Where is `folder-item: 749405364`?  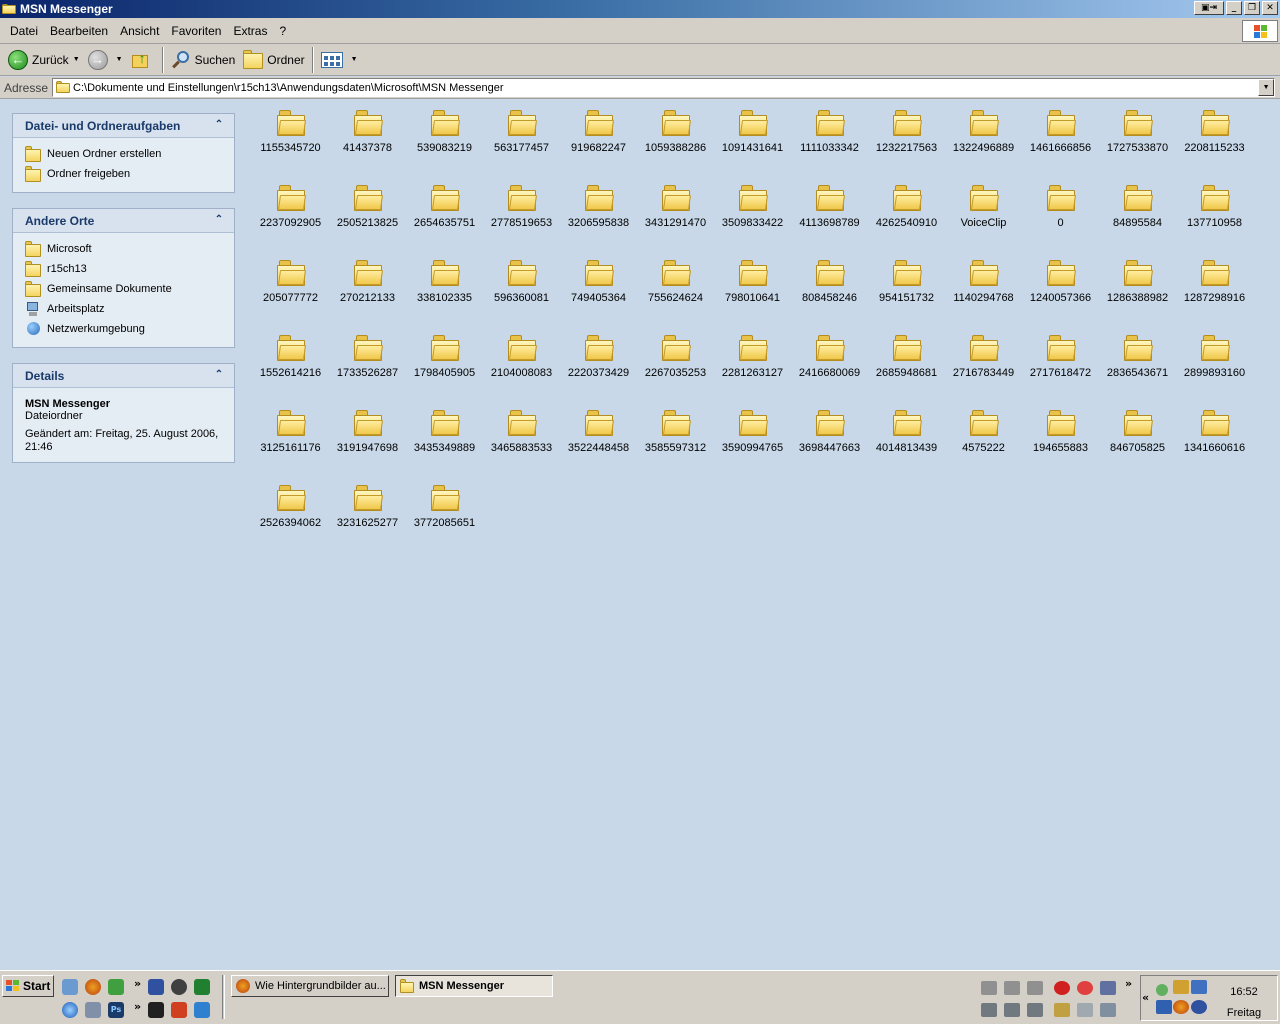
folder-item: 749405364 is located at coordinates (598, 286).